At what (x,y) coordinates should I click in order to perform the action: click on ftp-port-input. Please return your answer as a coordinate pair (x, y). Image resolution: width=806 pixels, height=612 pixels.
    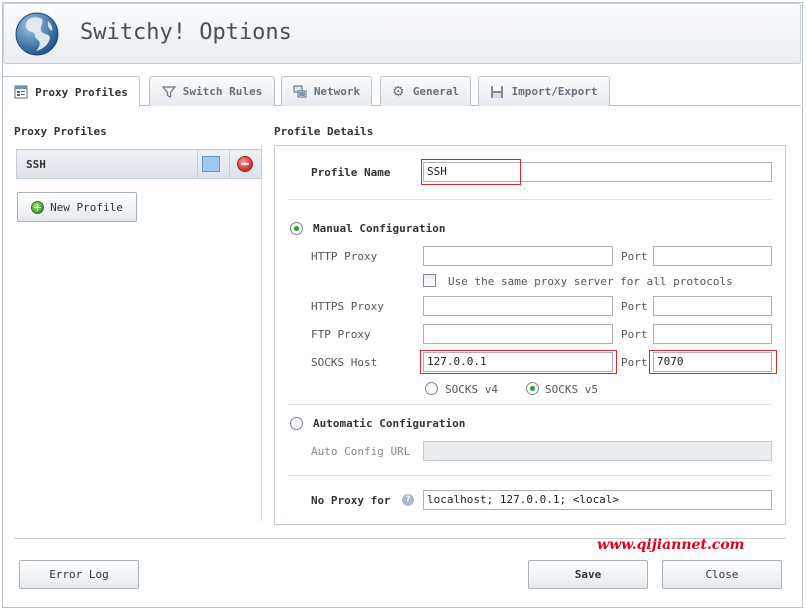
    Looking at the image, I should click on (712, 334).